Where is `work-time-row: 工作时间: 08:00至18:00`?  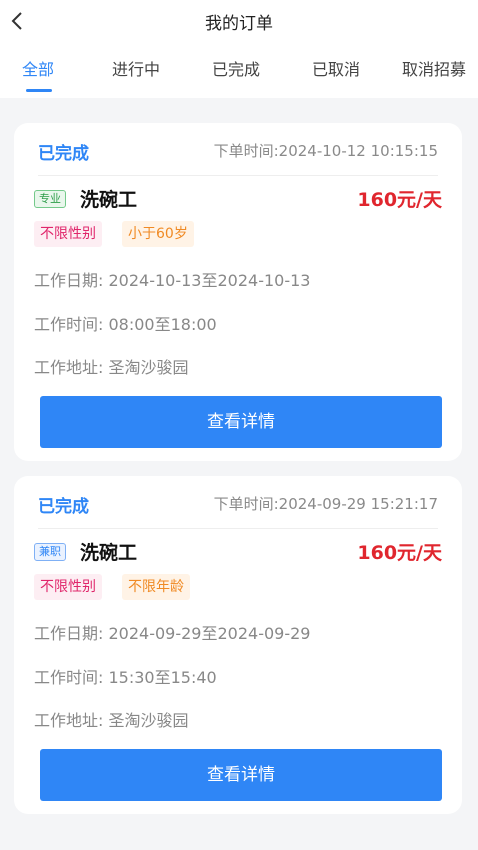
work-time-row: 工作时间: 08:00至18:00 is located at coordinates (125, 323).